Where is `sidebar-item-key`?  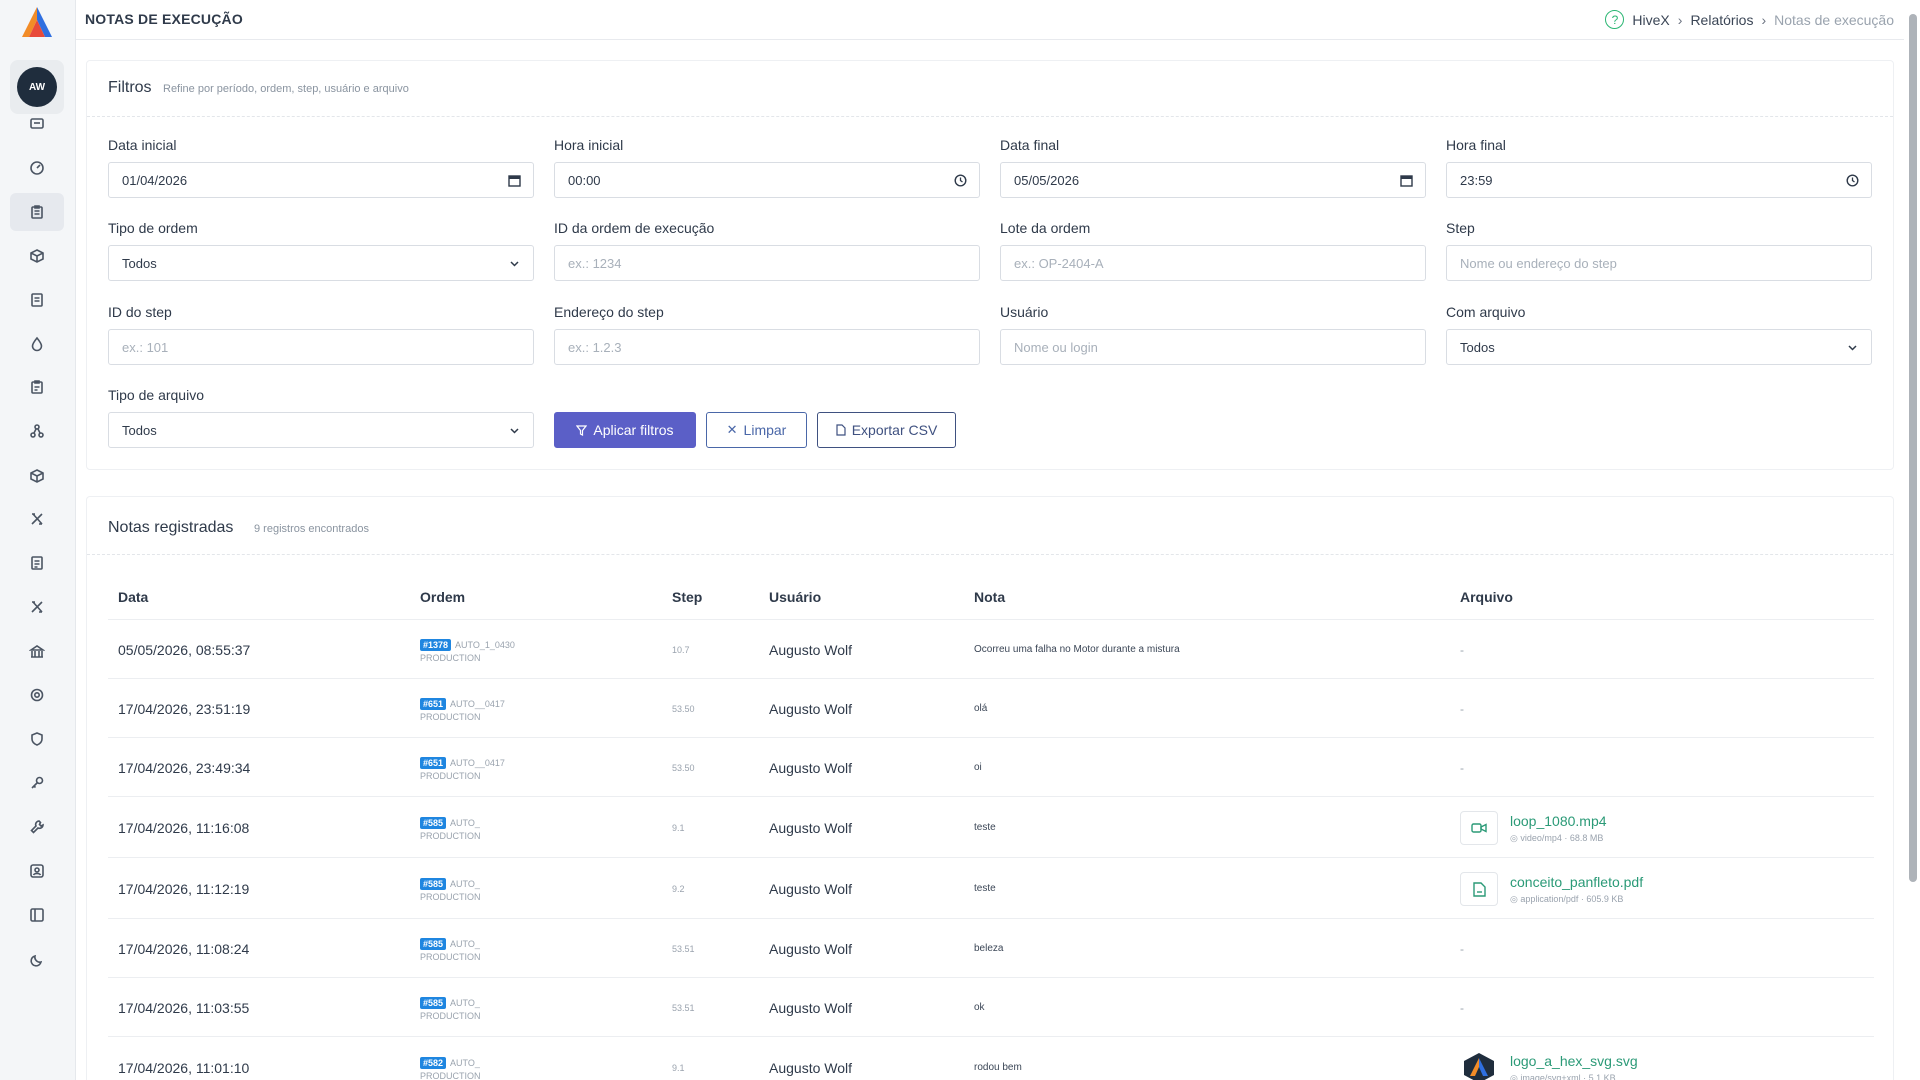 sidebar-item-key is located at coordinates (37, 783).